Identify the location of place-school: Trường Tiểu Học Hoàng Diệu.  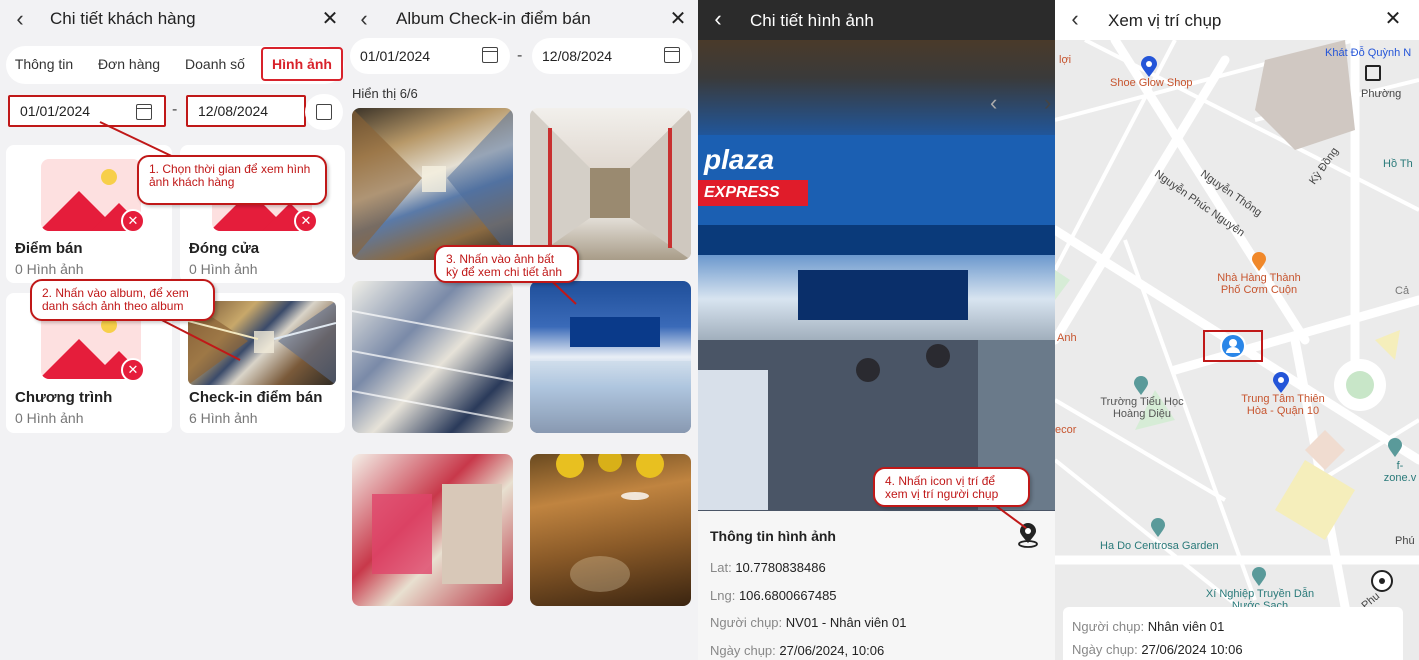
(1142, 408).